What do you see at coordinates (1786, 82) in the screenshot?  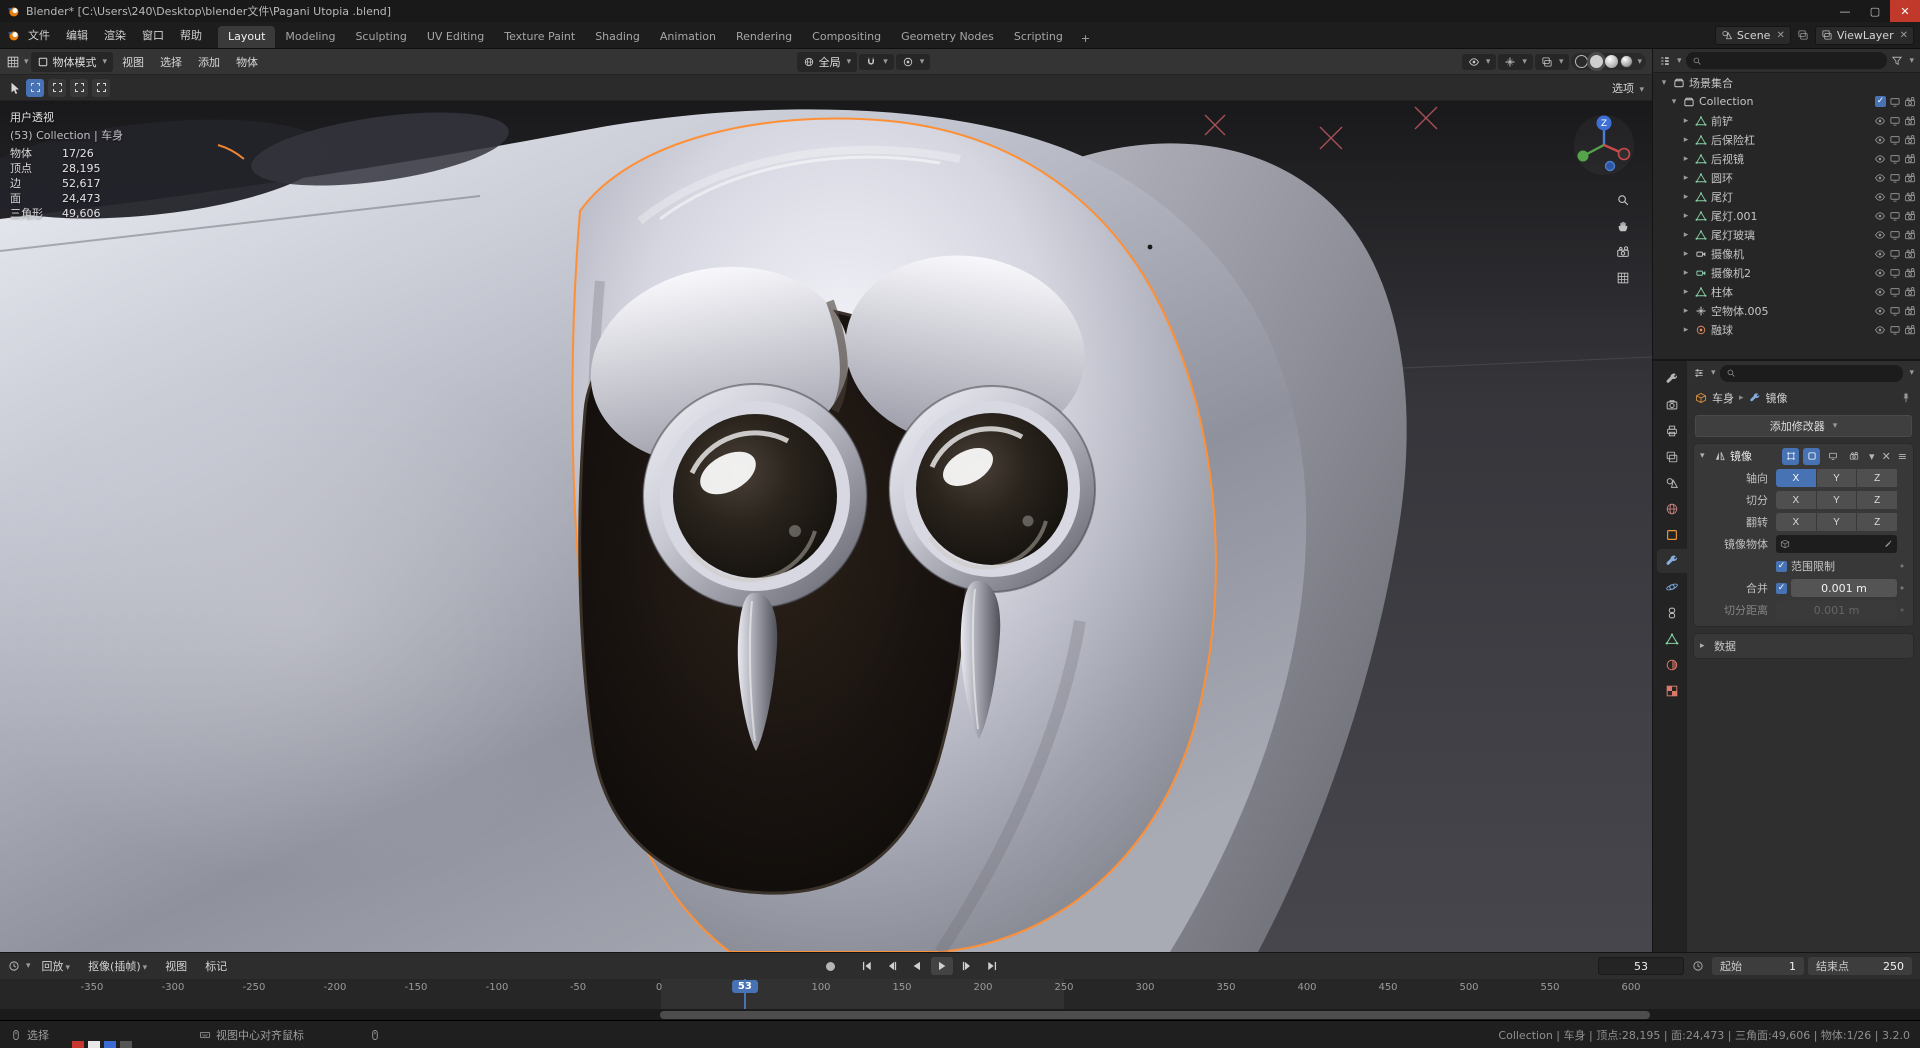 I see `scene-collection-row: ▾ 场景集合` at bounding box center [1786, 82].